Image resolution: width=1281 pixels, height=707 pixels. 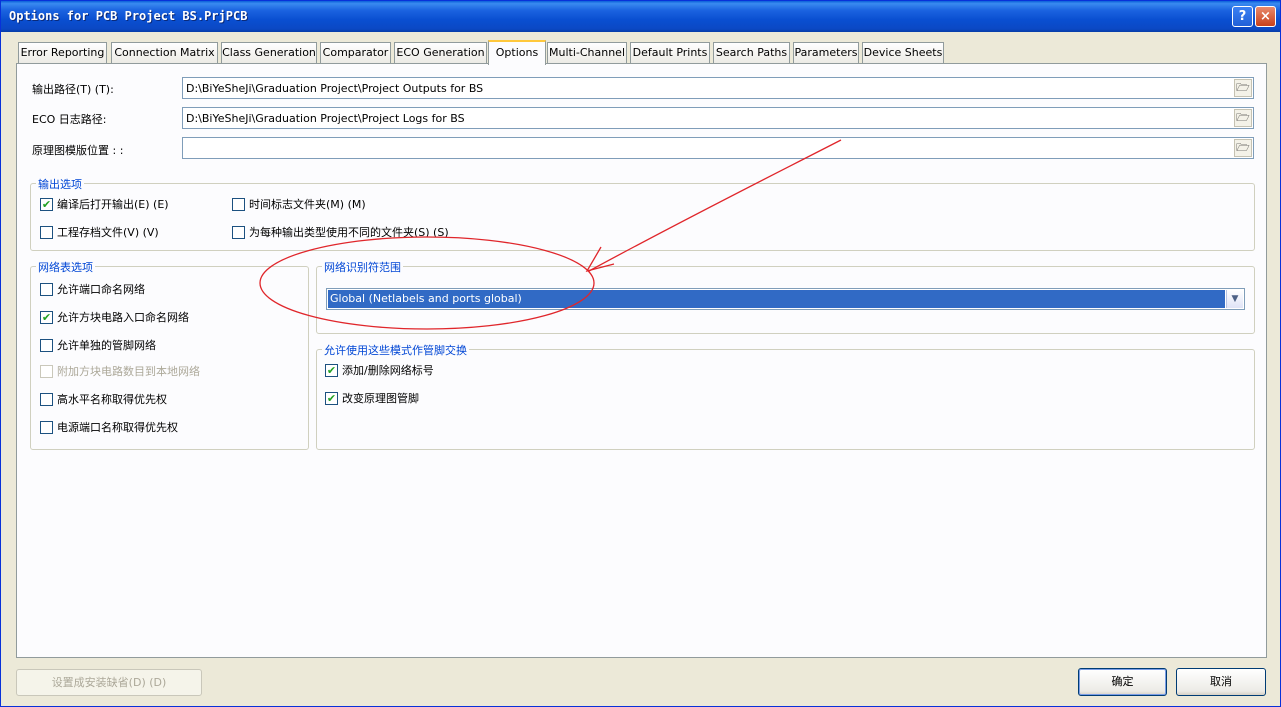 What do you see at coordinates (355, 52) in the screenshot?
I see `tab-comparator: Comparator` at bounding box center [355, 52].